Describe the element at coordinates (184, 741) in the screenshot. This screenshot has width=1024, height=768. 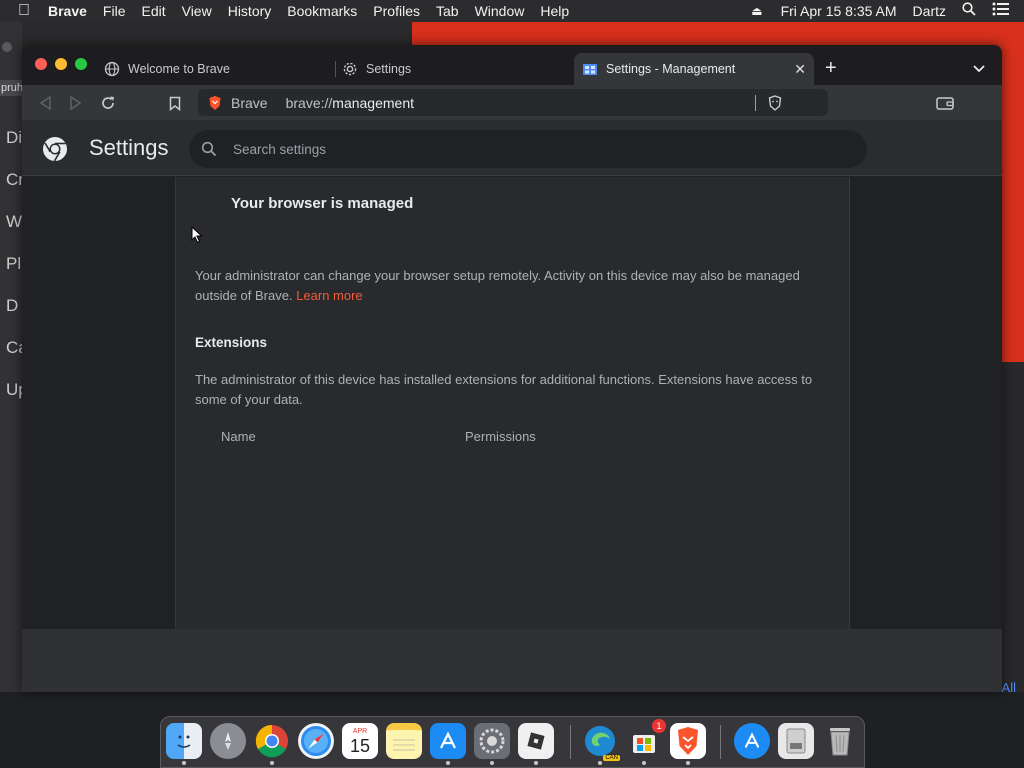
I see `finder-icon` at that location.